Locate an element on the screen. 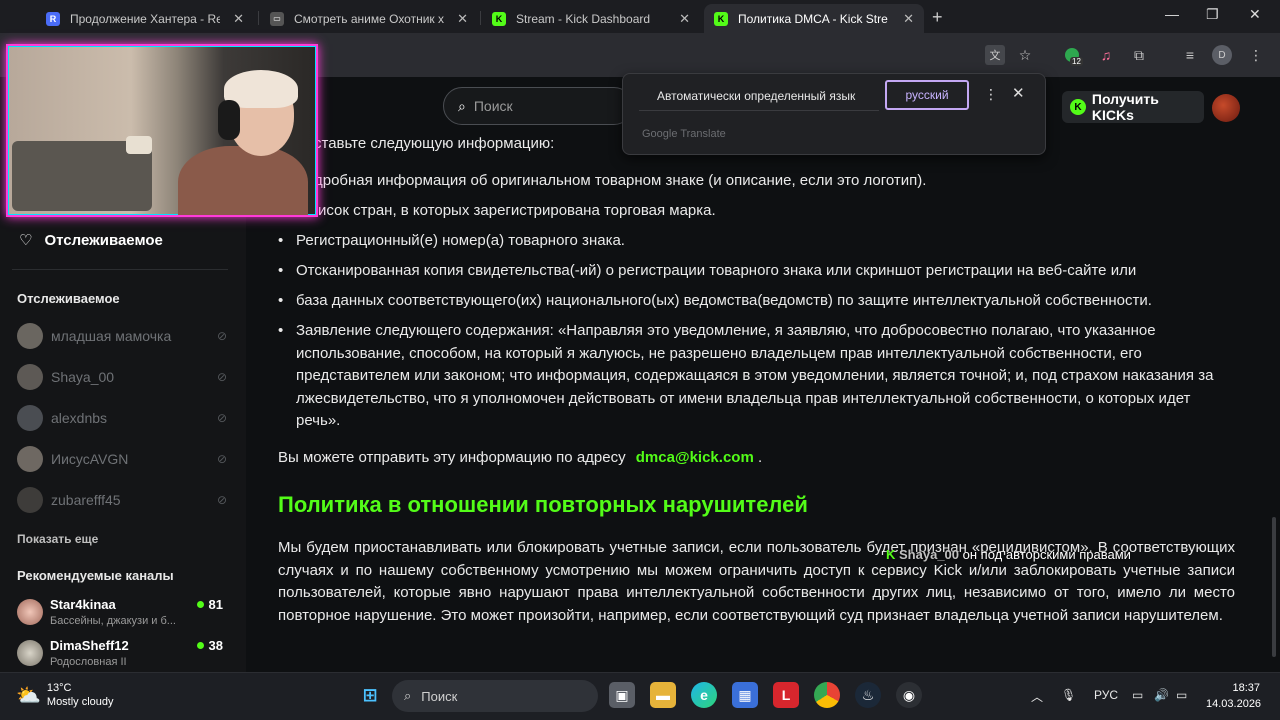 The height and width of the screenshot is (720, 1280). get-kicks-button: K Получить KICKs is located at coordinates (1133, 107).